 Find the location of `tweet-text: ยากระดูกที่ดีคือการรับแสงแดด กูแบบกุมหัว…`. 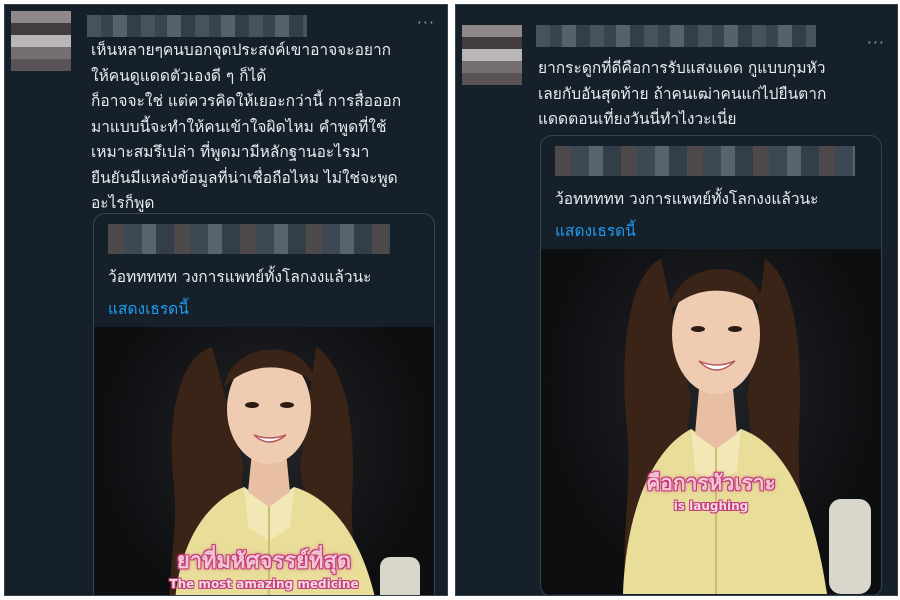

tweet-text: ยากระดูกที่ดีคือการรับแสงแดด กูแบบกุมหัว… is located at coordinates (682, 93).